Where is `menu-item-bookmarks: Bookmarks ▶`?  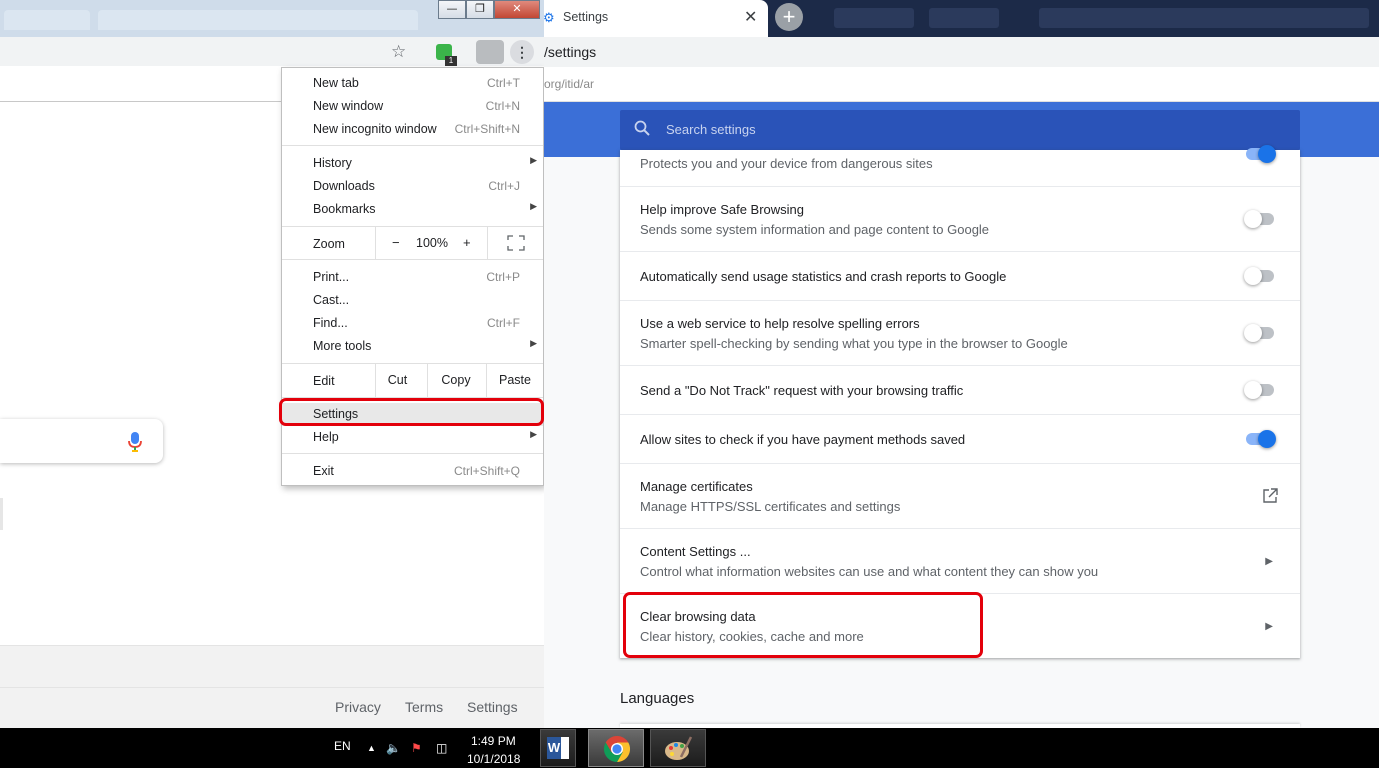
menu-item-bookmarks: Bookmarks ▶ is located at coordinates (412, 209).